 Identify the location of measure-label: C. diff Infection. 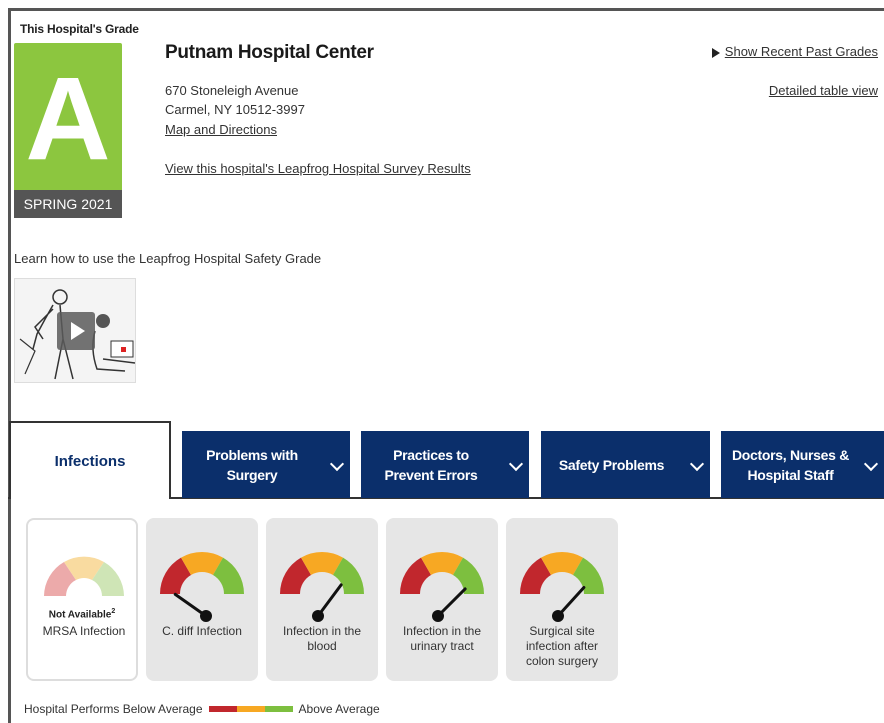
(202, 631).